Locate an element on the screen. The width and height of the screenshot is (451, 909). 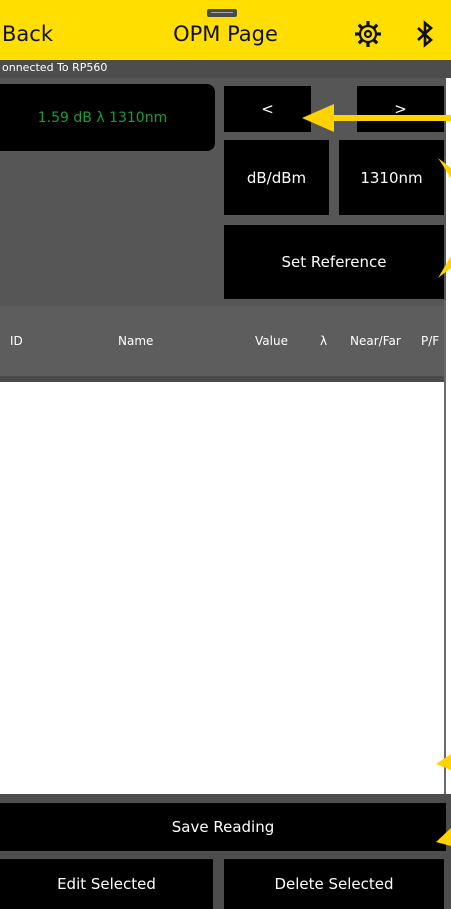
units-button: dB/dBm is located at coordinates (276, 177).